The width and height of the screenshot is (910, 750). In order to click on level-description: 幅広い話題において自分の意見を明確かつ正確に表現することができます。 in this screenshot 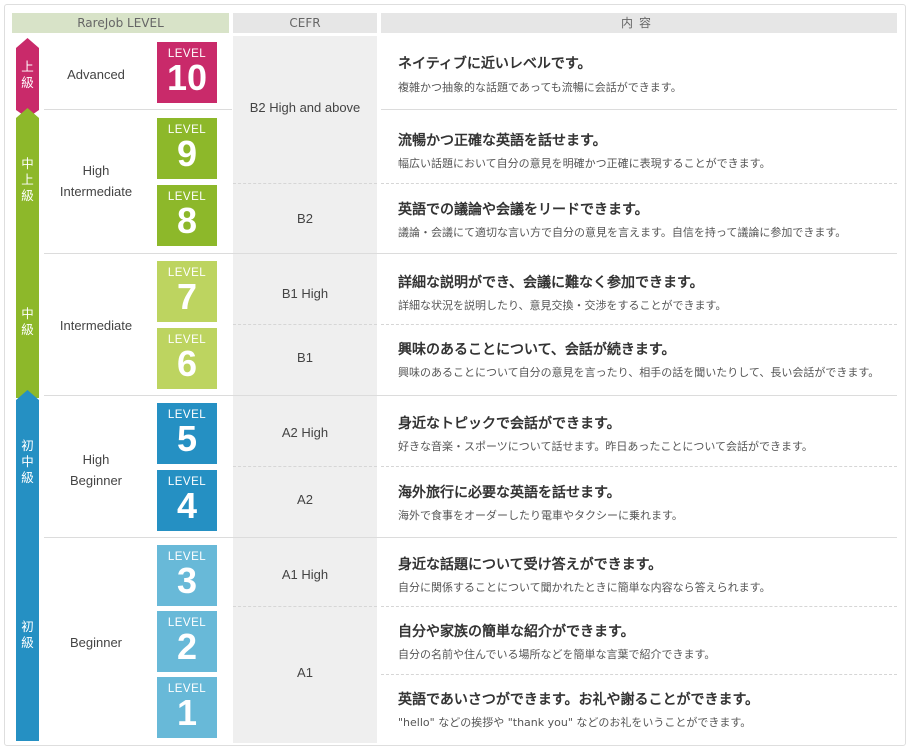, I will do `click(584, 163)`.